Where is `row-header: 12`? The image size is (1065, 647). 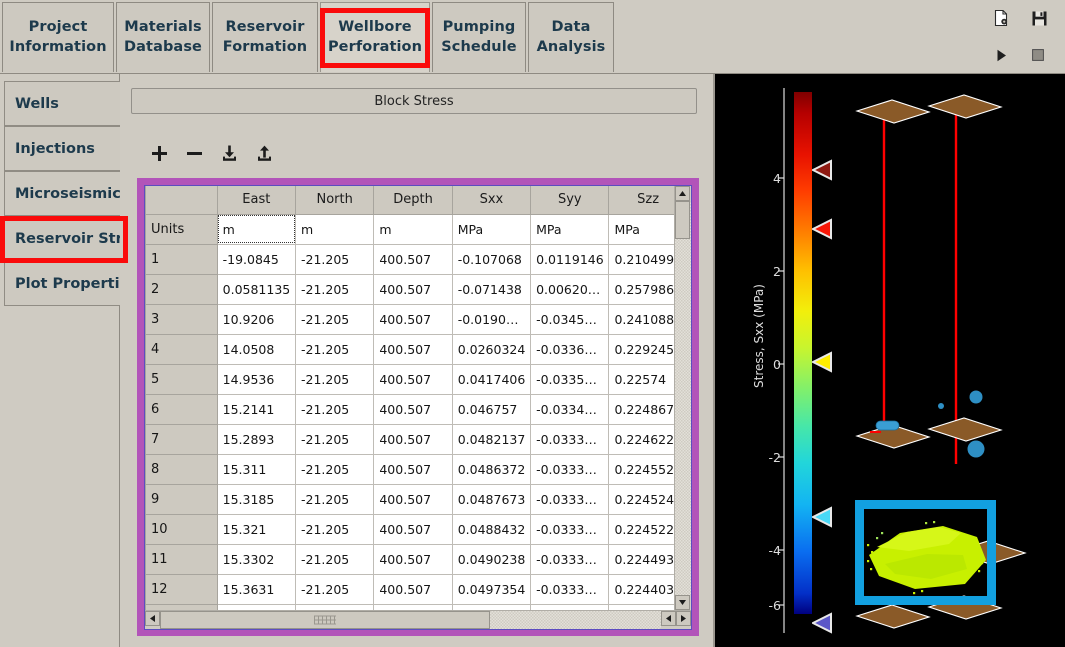 row-header: 12 is located at coordinates (181, 589).